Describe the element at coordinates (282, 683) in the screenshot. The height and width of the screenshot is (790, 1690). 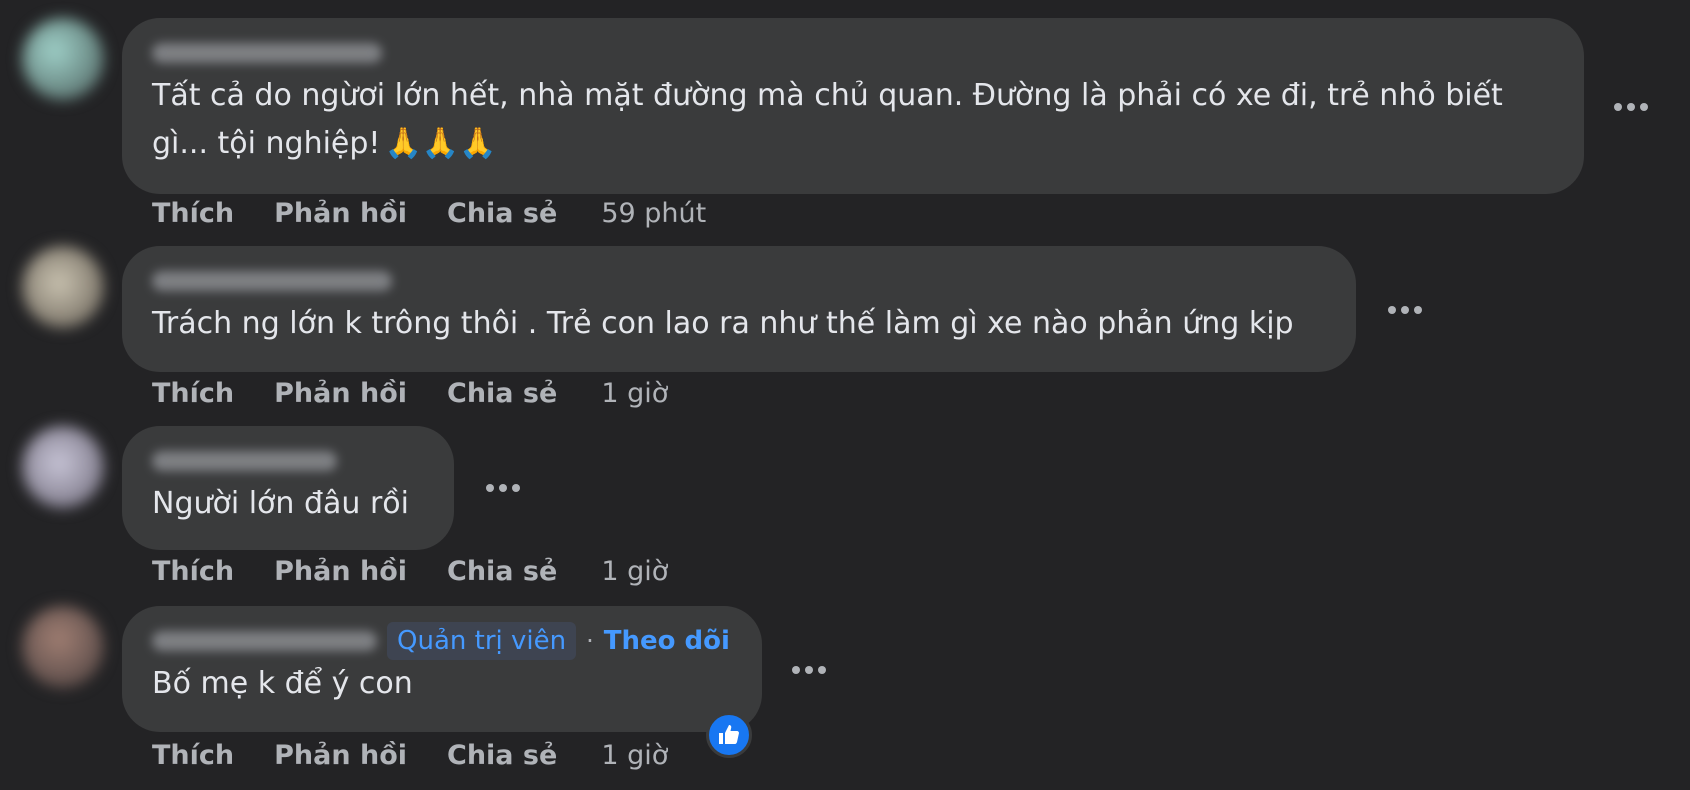
I see `comment-text-line: Bố mẹ k để ý con` at that location.